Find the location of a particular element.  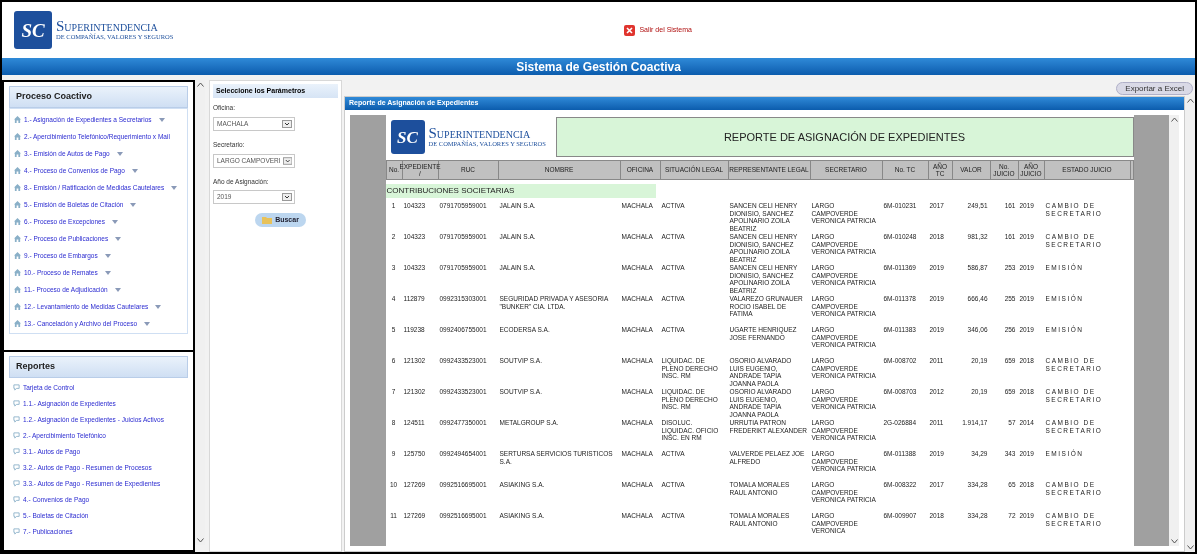

logo-name: SUPERINTENDENCIA is located at coordinates (107, 27).